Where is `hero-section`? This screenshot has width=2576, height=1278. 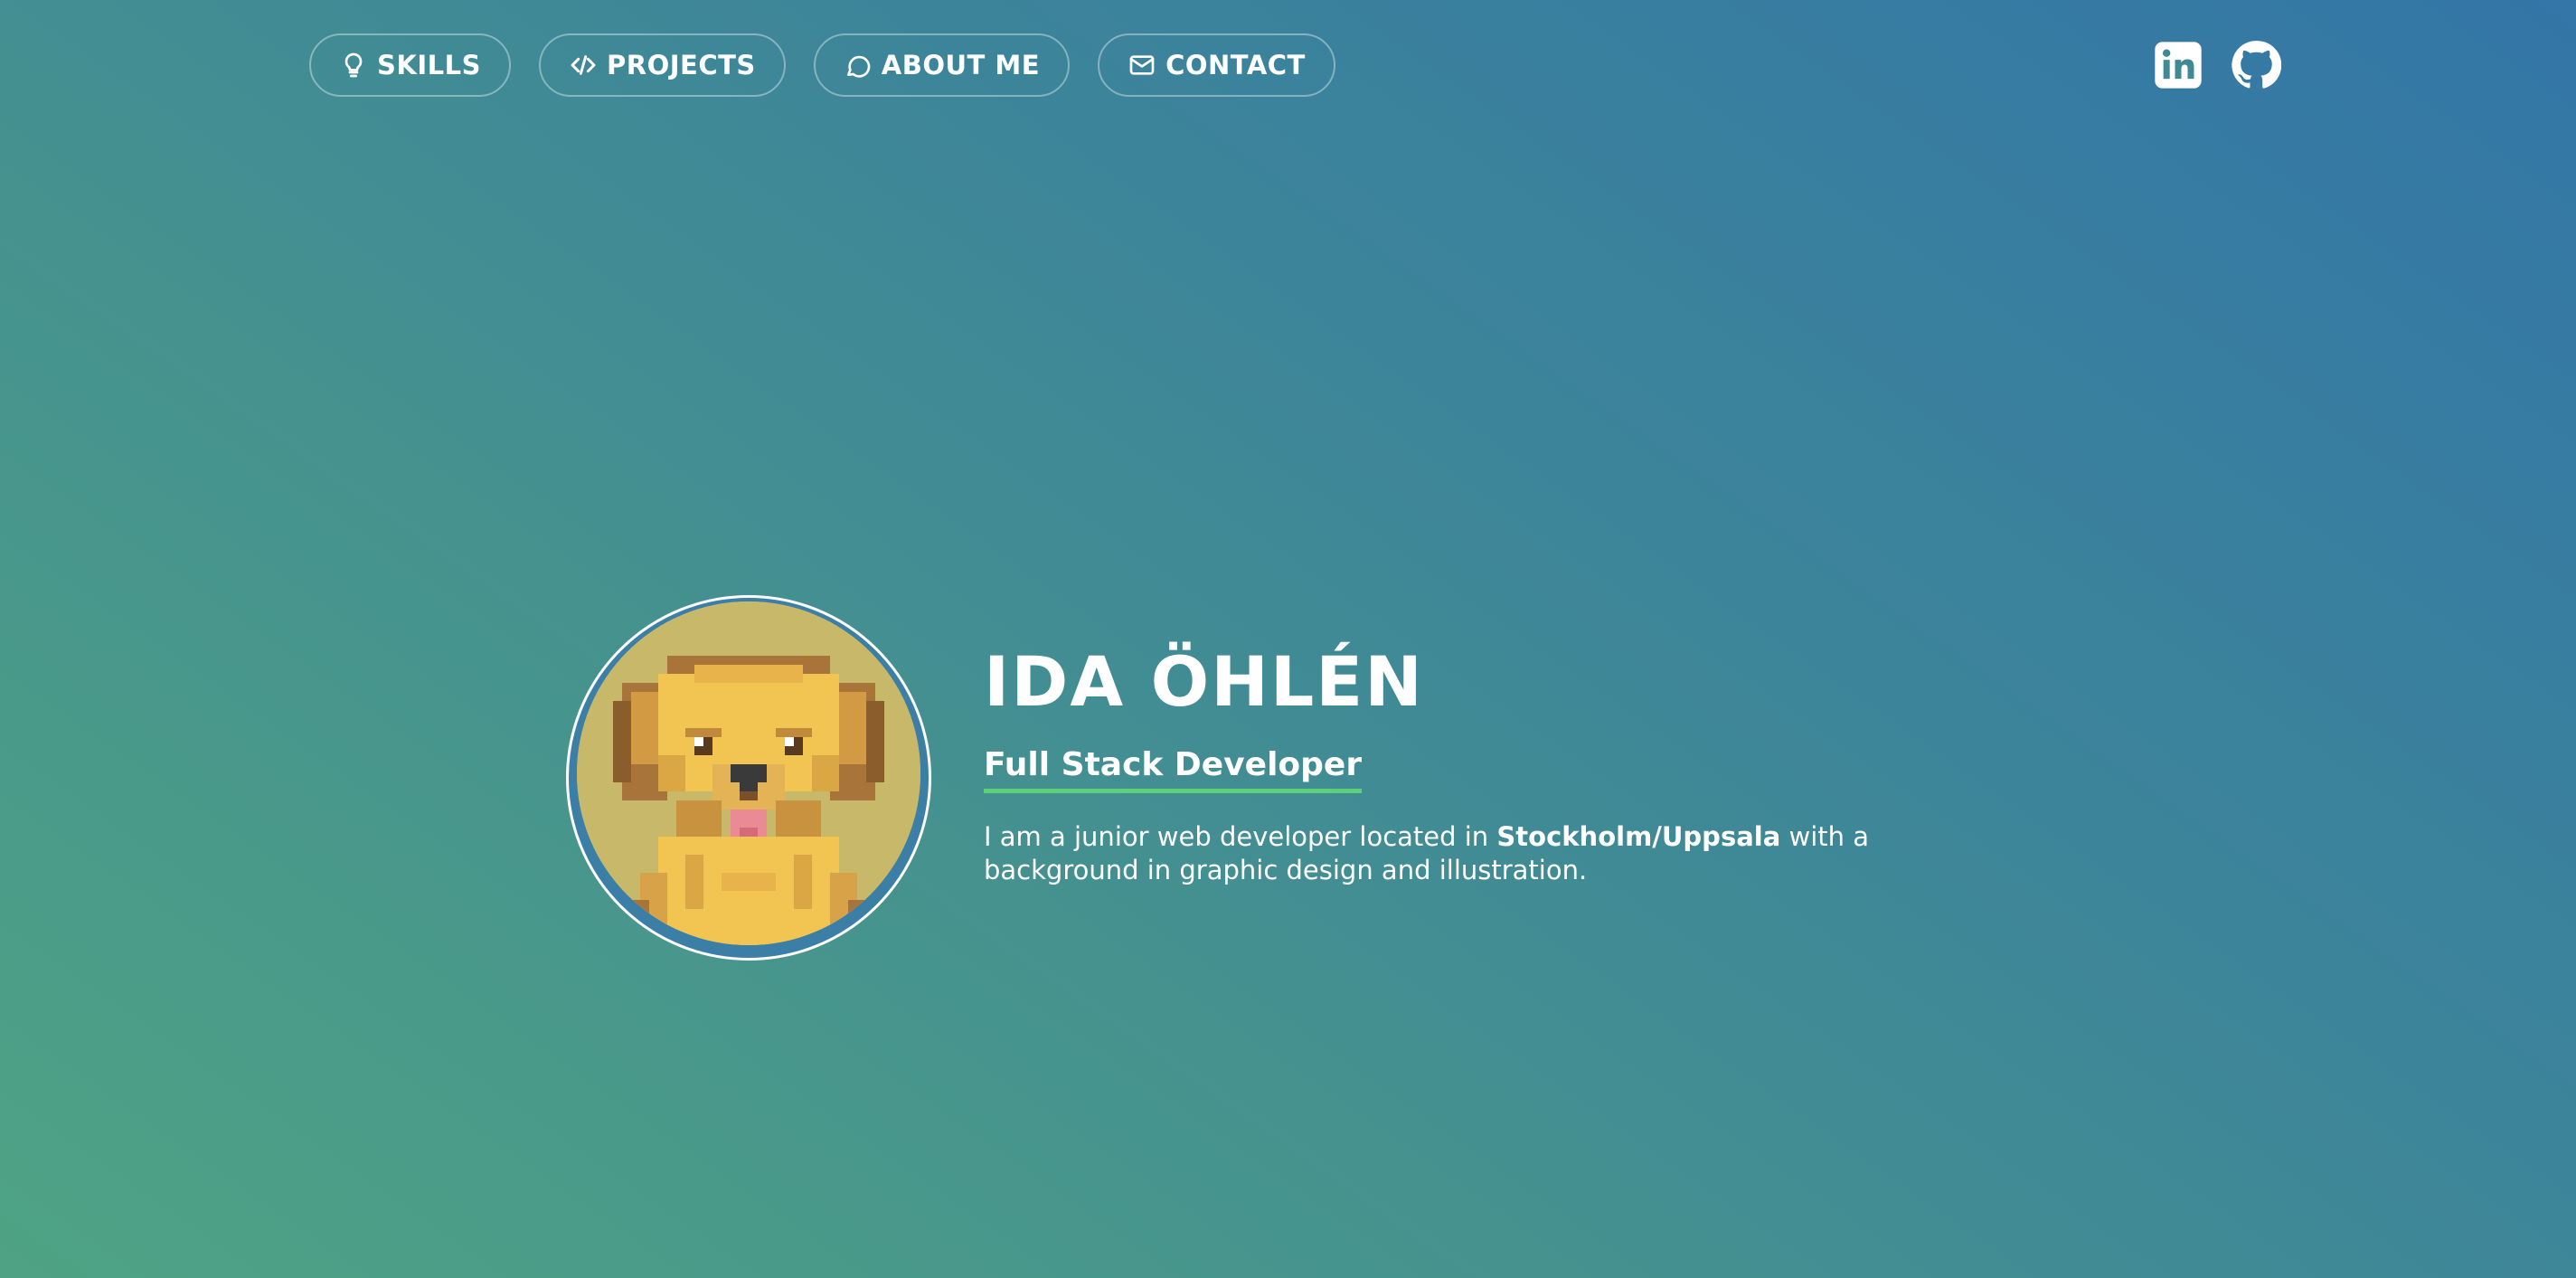
hero-section is located at coordinates (748, 778).